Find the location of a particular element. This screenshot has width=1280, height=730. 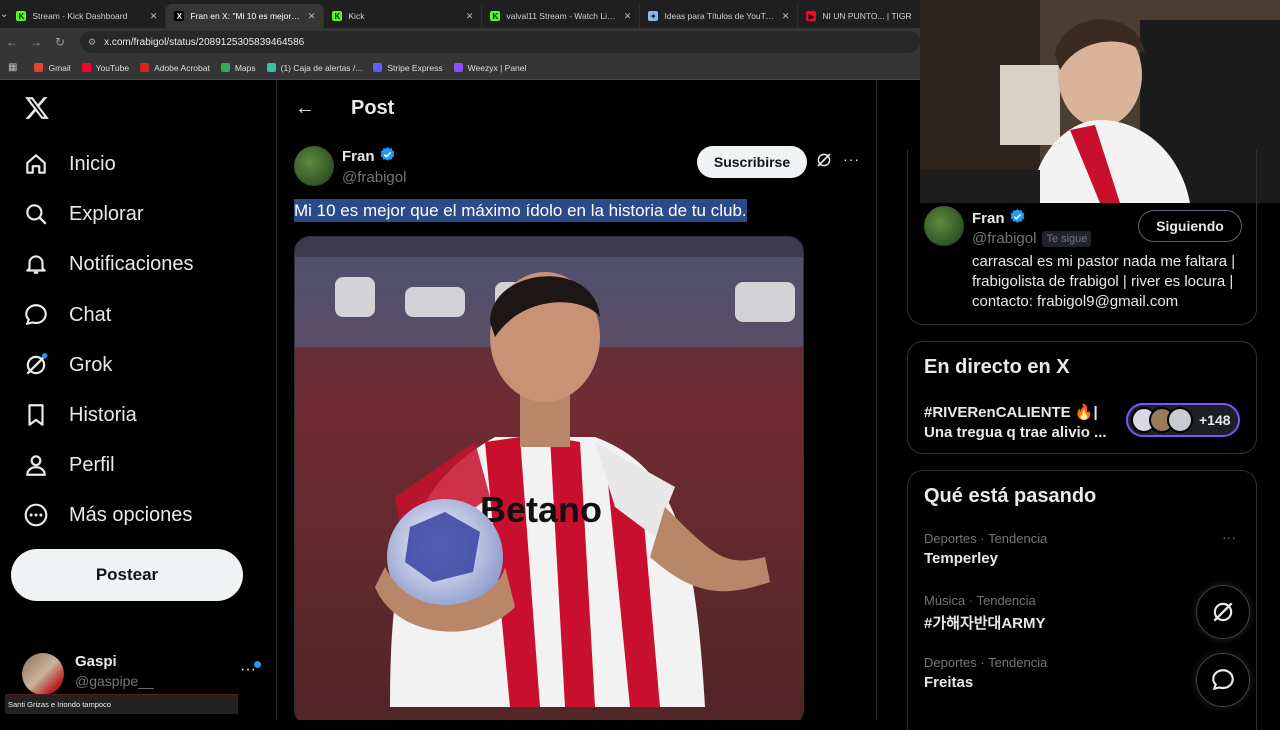

profile-handle: @frabigol is located at coordinates (1004, 238).